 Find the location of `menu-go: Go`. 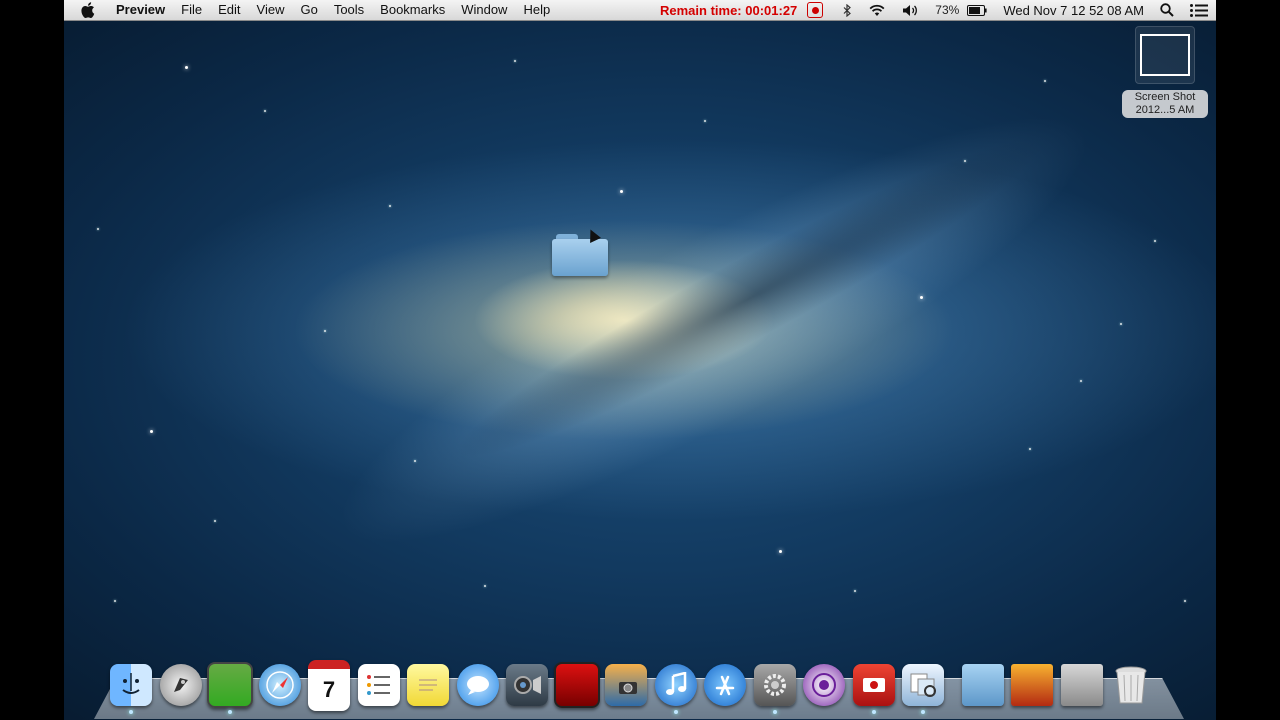

menu-go: Go is located at coordinates (308, 10).